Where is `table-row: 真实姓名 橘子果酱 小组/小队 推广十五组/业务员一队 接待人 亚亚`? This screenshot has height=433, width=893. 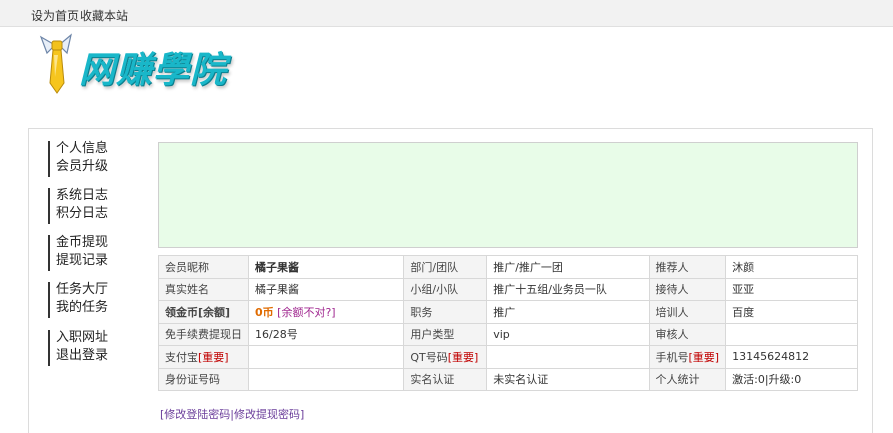 table-row: 真实姓名 橘子果酱 小组/小队 推广十五组/业务员一队 接待人 亚亚 is located at coordinates (508, 289).